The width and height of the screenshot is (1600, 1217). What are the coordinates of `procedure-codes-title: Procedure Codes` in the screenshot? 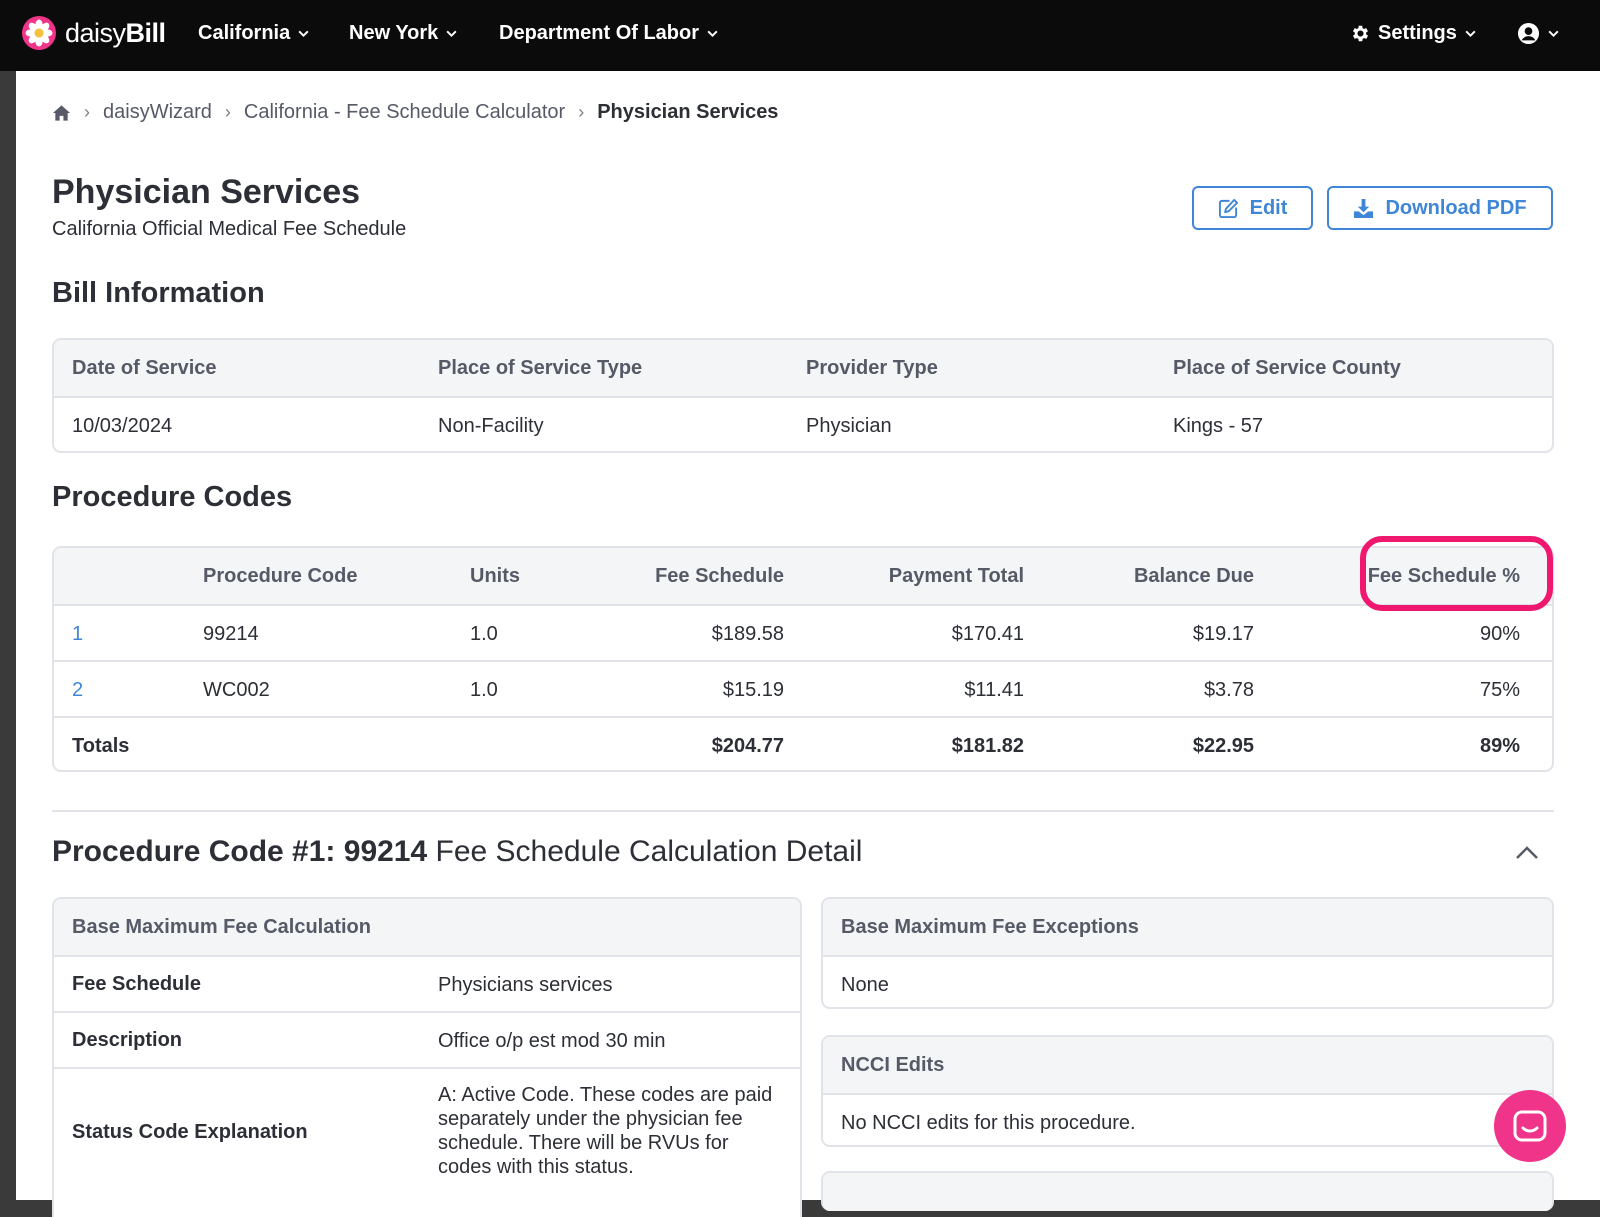 It's located at (172, 497).